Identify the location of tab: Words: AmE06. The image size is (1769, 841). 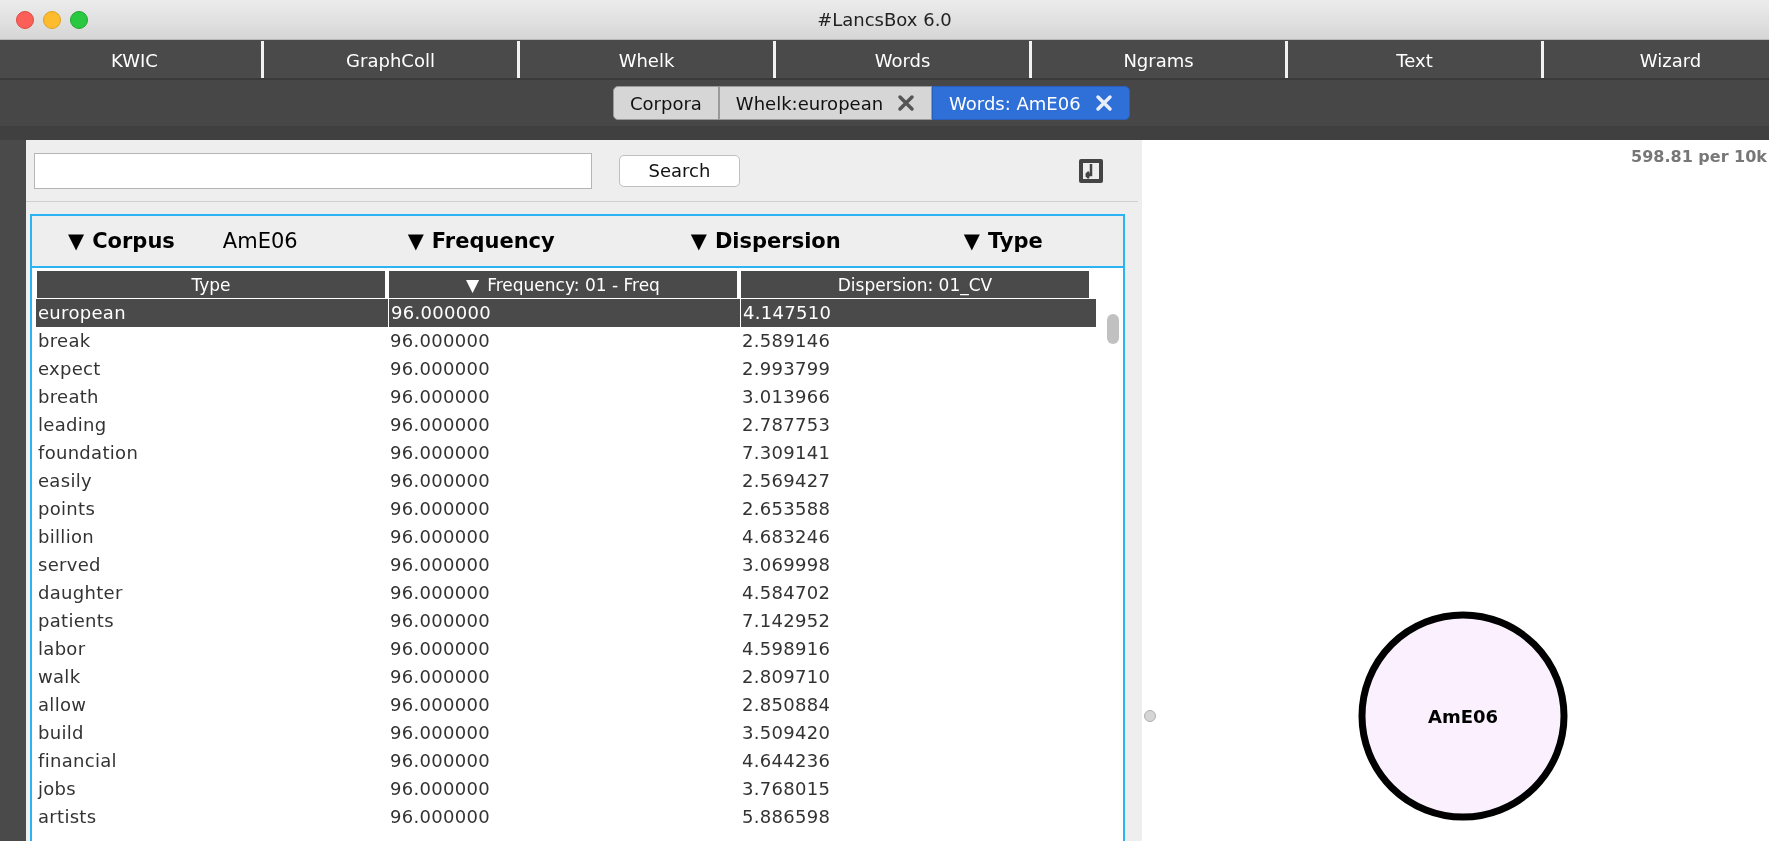
(1031, 103).